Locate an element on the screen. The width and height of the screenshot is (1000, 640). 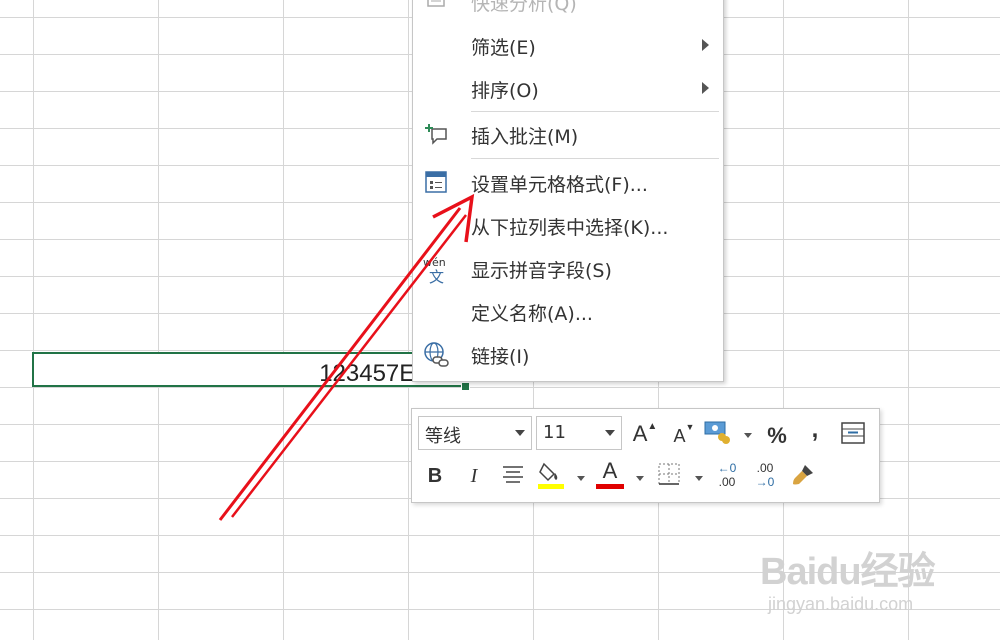
watermark-logo: Baidu经验 is located at coordinates (848, 572).